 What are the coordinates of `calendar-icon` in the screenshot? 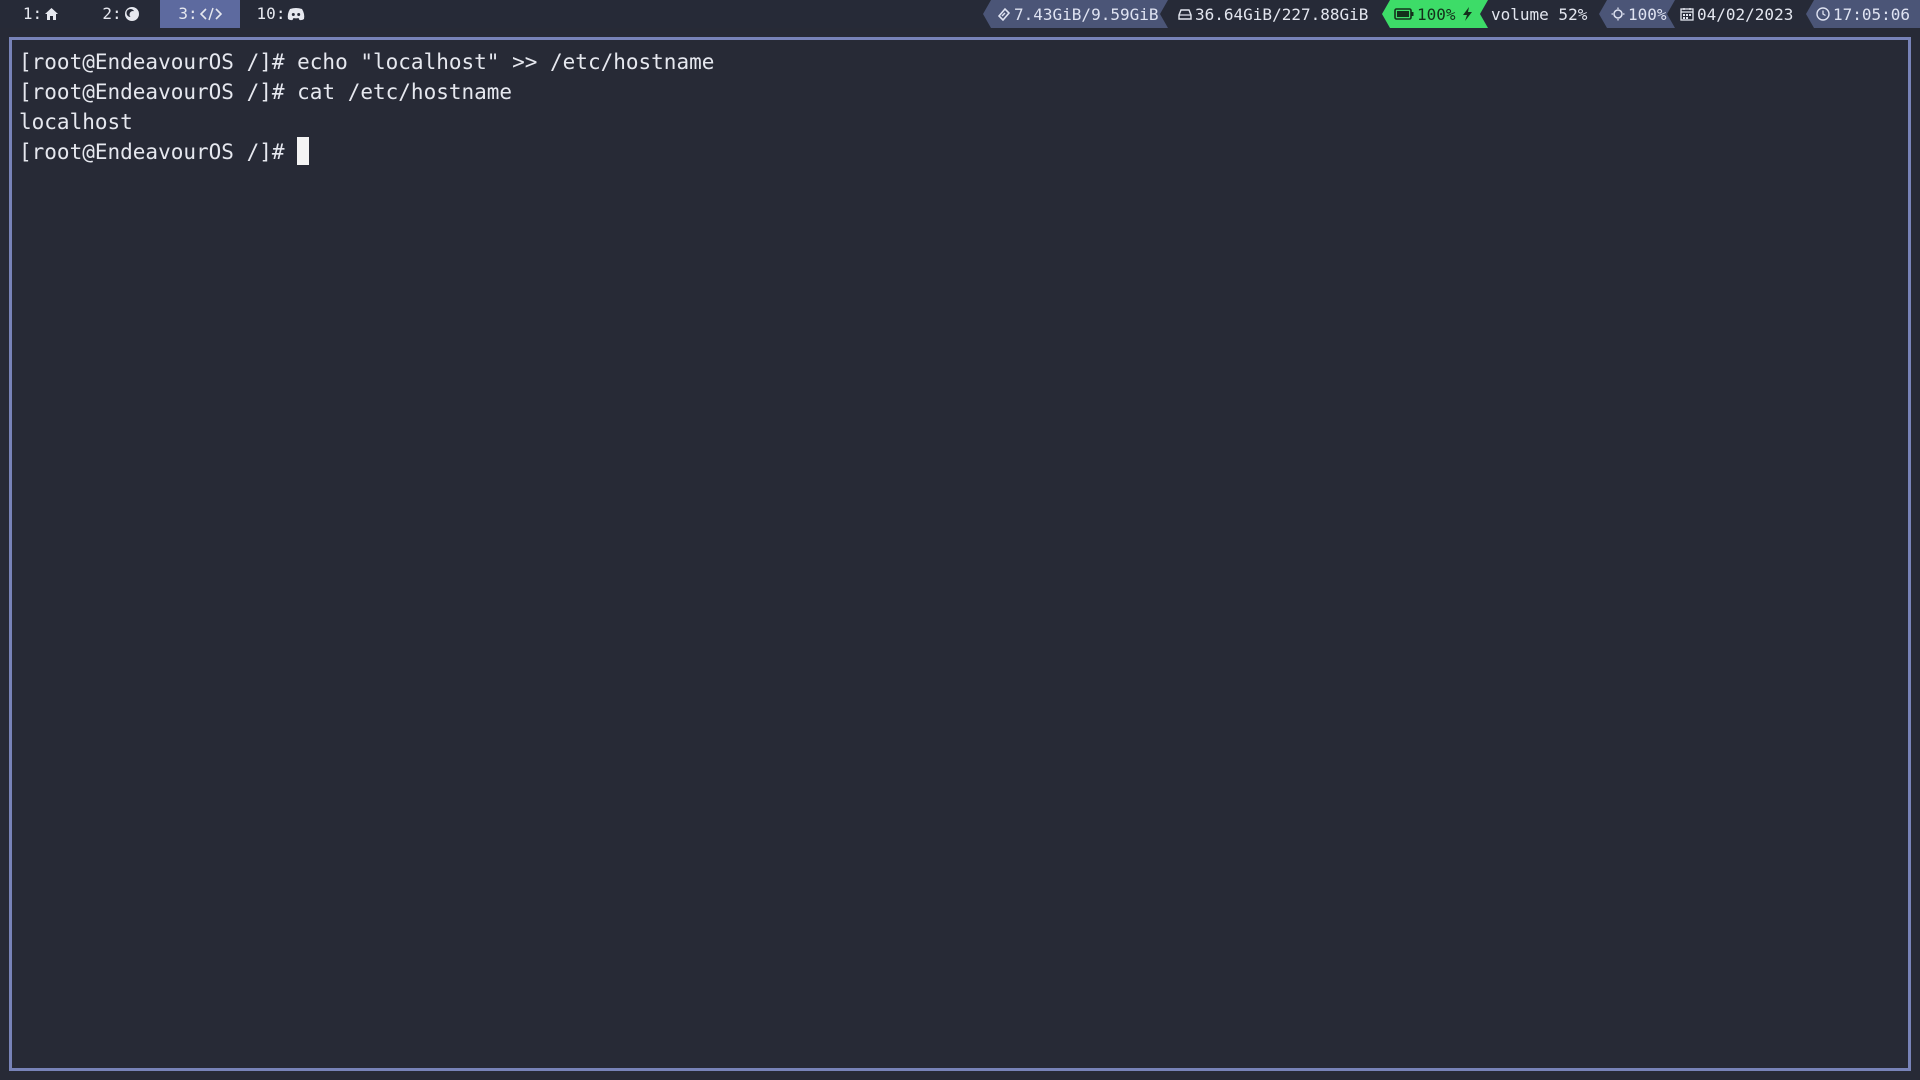 It's located at (1687, 14).